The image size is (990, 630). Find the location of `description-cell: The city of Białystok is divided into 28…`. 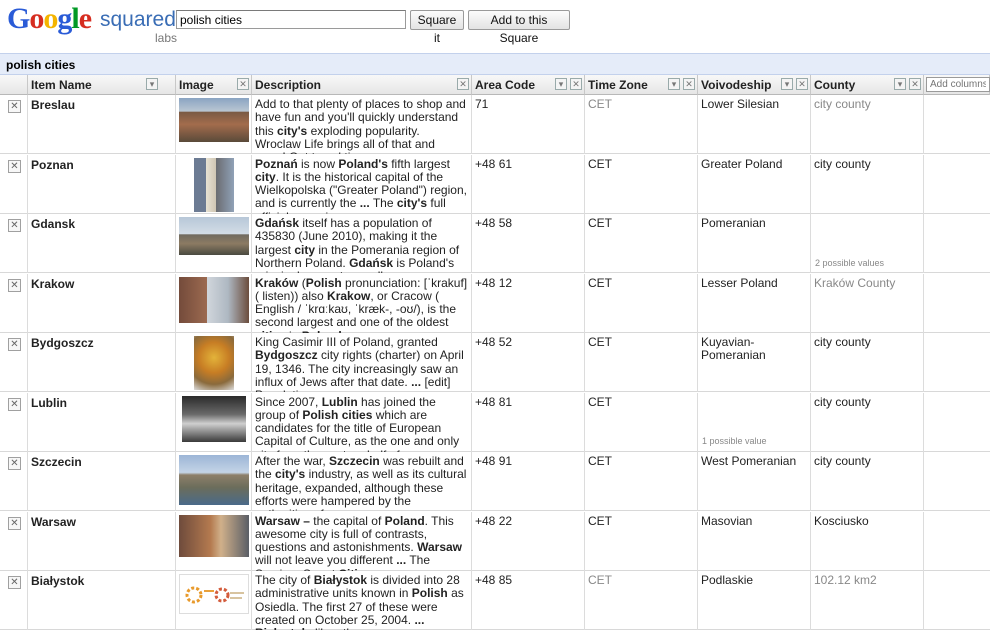

description-cell: The city of Białystok is divided into 28… is located at coordinates (362, 600).